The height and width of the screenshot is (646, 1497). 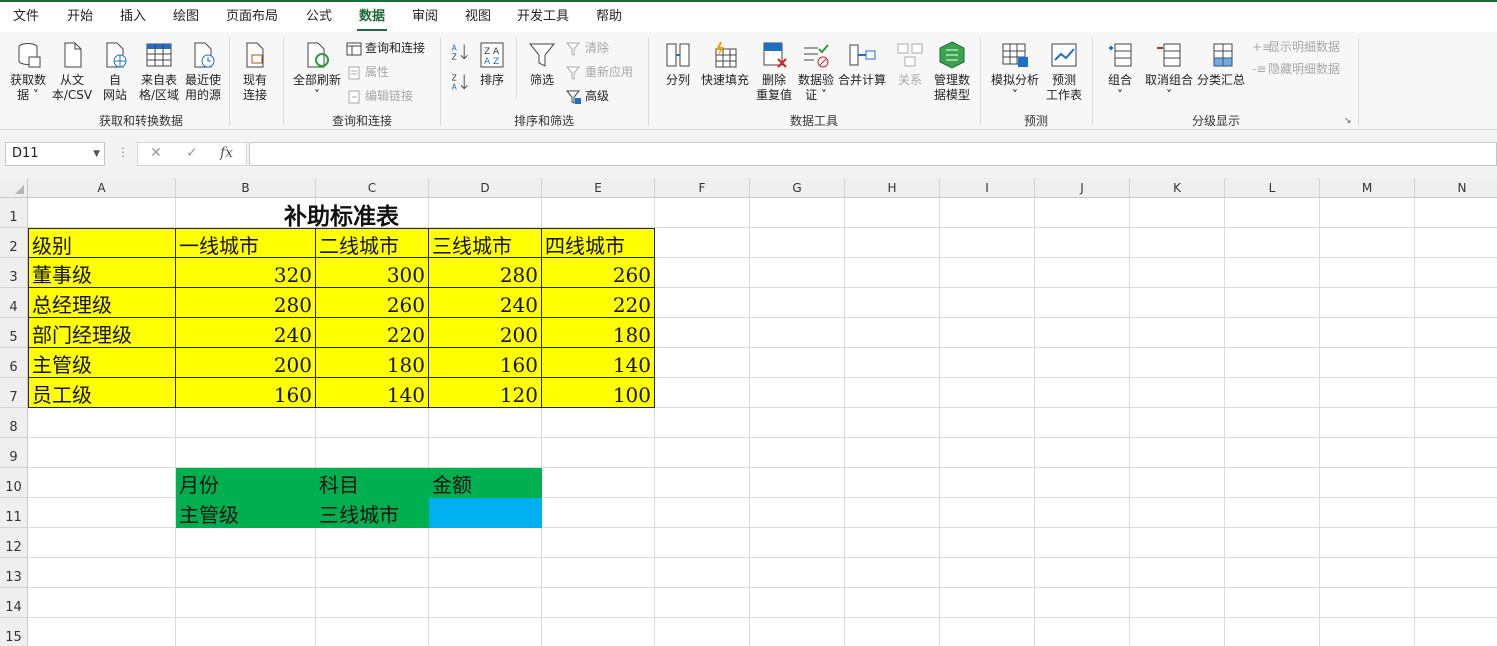 I want to click on insert-function-icon: fx, so click(x=226, y=153).